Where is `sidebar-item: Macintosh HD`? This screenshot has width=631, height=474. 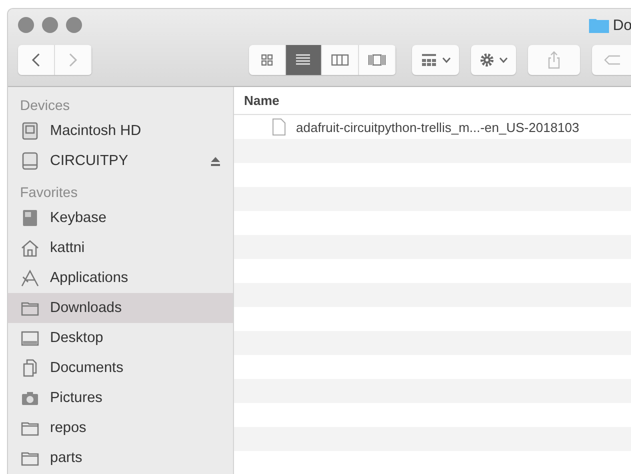 sidebar-item: Macintosh HD is located at coordinates (120, 131).